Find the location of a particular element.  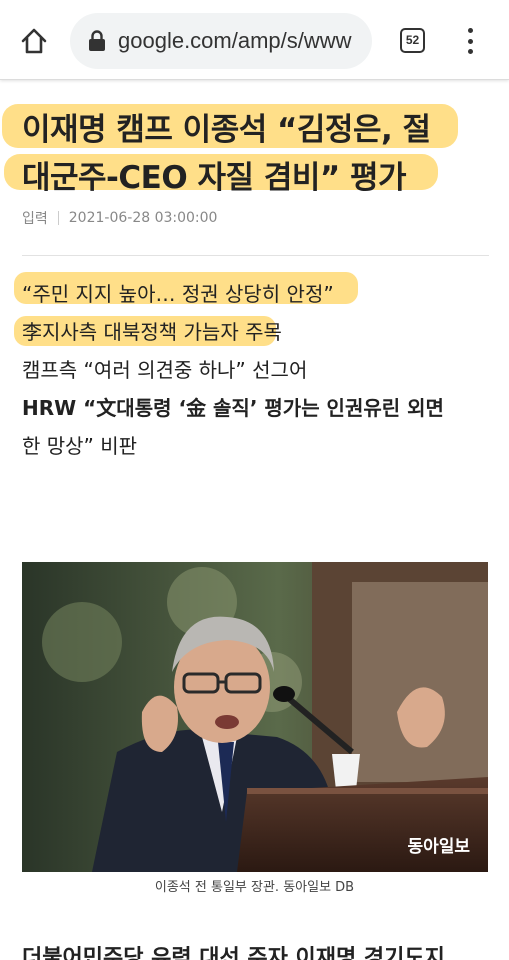

article-body-line: 더불어민주당 유력 대선 주자 이재명 경기도지 is located at coordinates (233, 953).